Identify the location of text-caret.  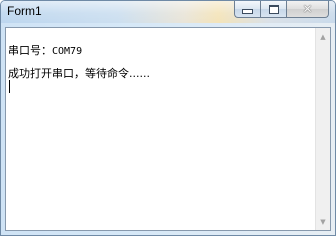
(9, 86).